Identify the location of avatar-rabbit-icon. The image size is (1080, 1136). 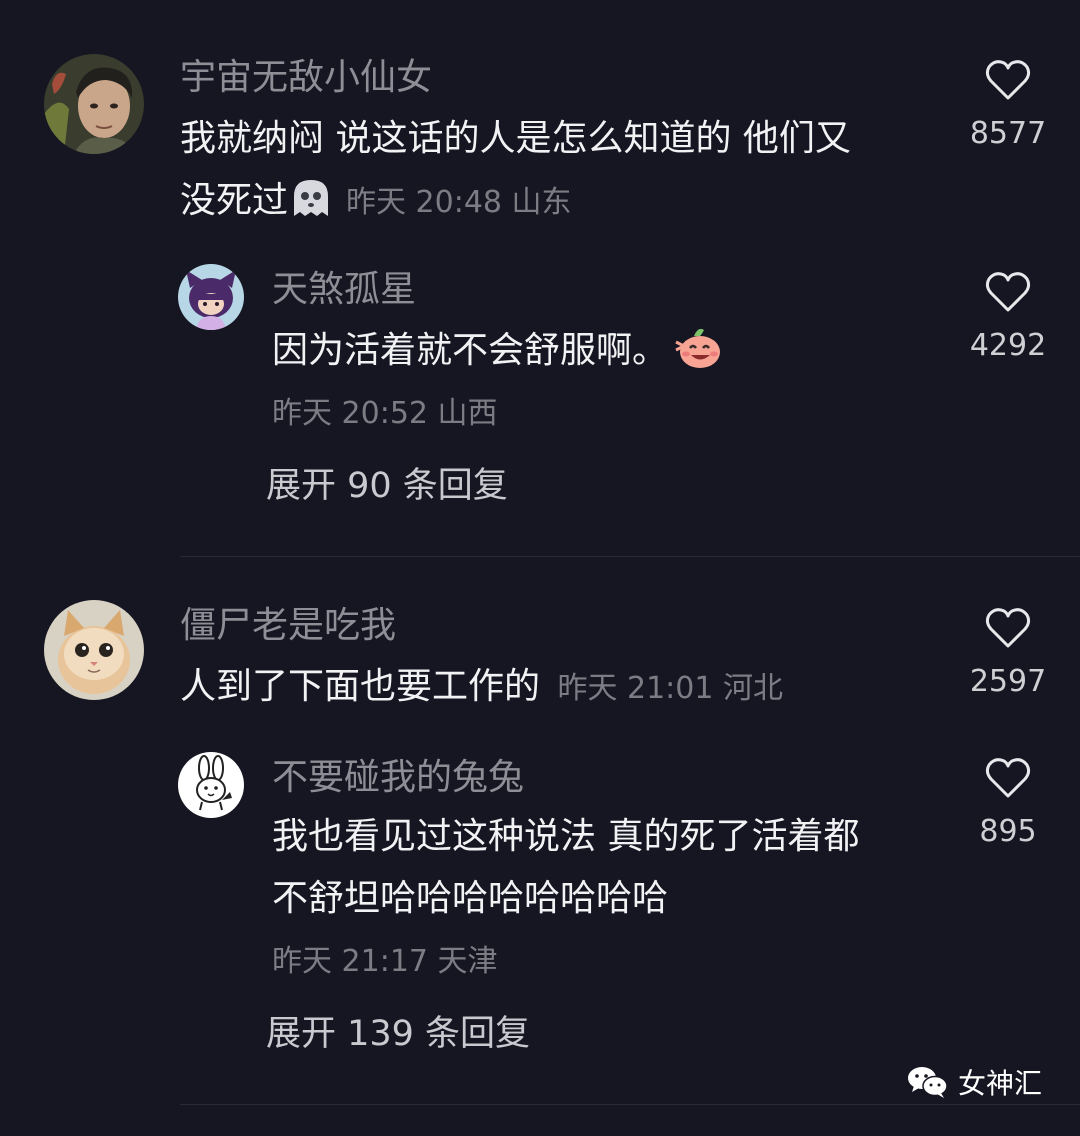
(211, 785).